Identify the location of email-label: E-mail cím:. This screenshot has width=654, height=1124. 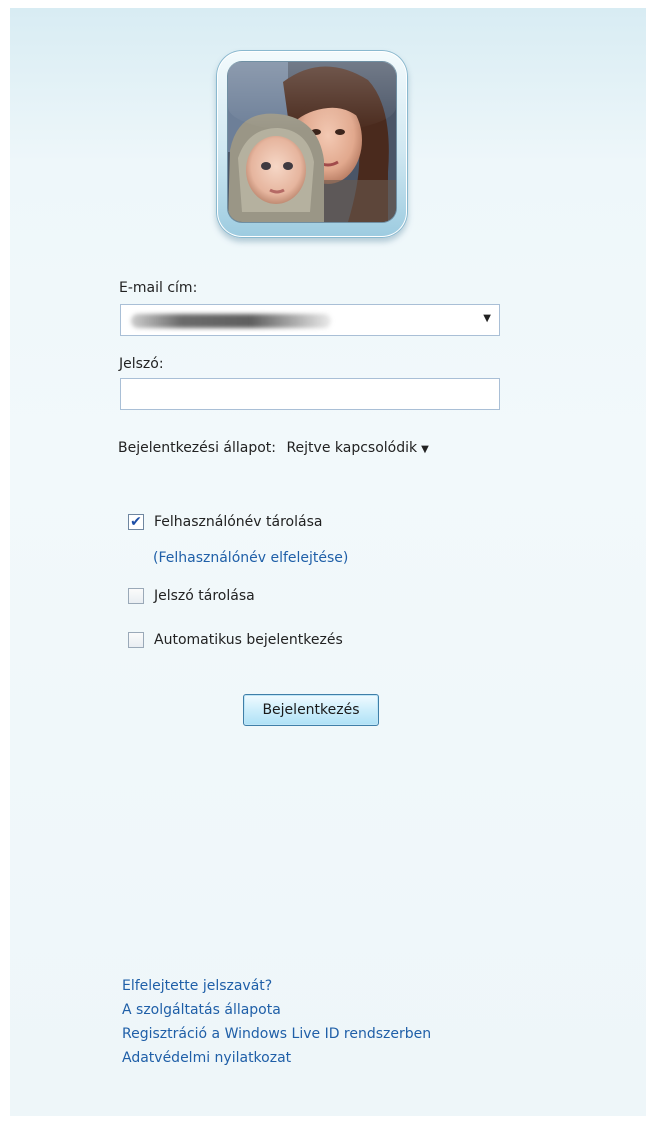
(158, 288).